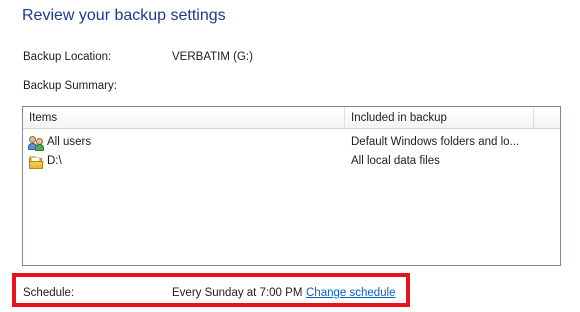  I want to click on item-cell: D:\, so click(45, 161).